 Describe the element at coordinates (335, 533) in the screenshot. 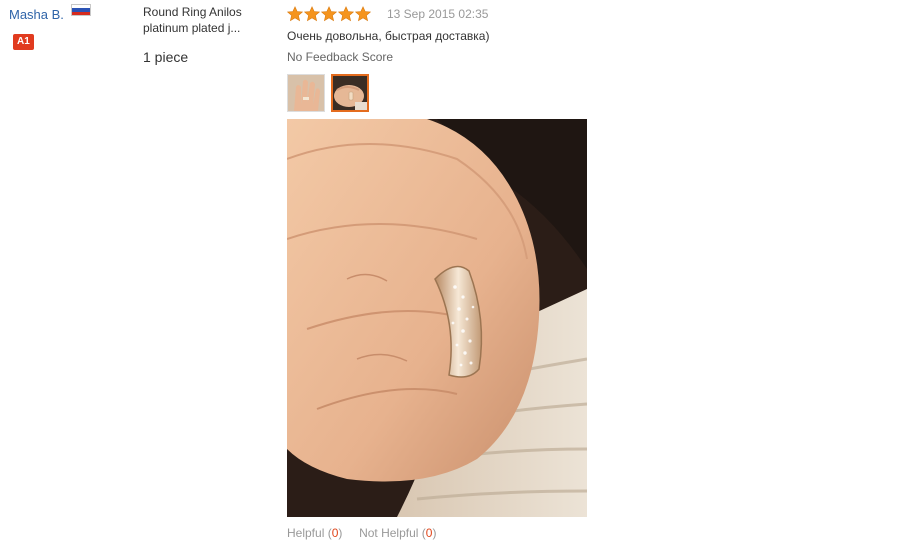

I see `helpful-count: 0` at that location.